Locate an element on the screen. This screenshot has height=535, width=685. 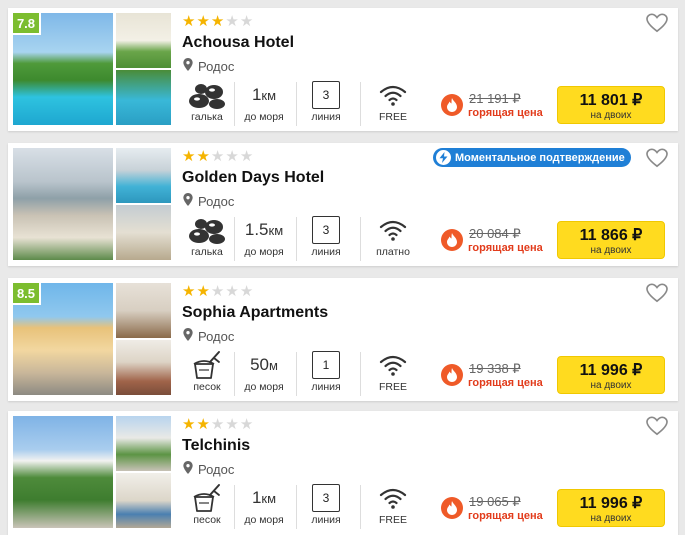
heart-icon is located at coordinates (657, 25).